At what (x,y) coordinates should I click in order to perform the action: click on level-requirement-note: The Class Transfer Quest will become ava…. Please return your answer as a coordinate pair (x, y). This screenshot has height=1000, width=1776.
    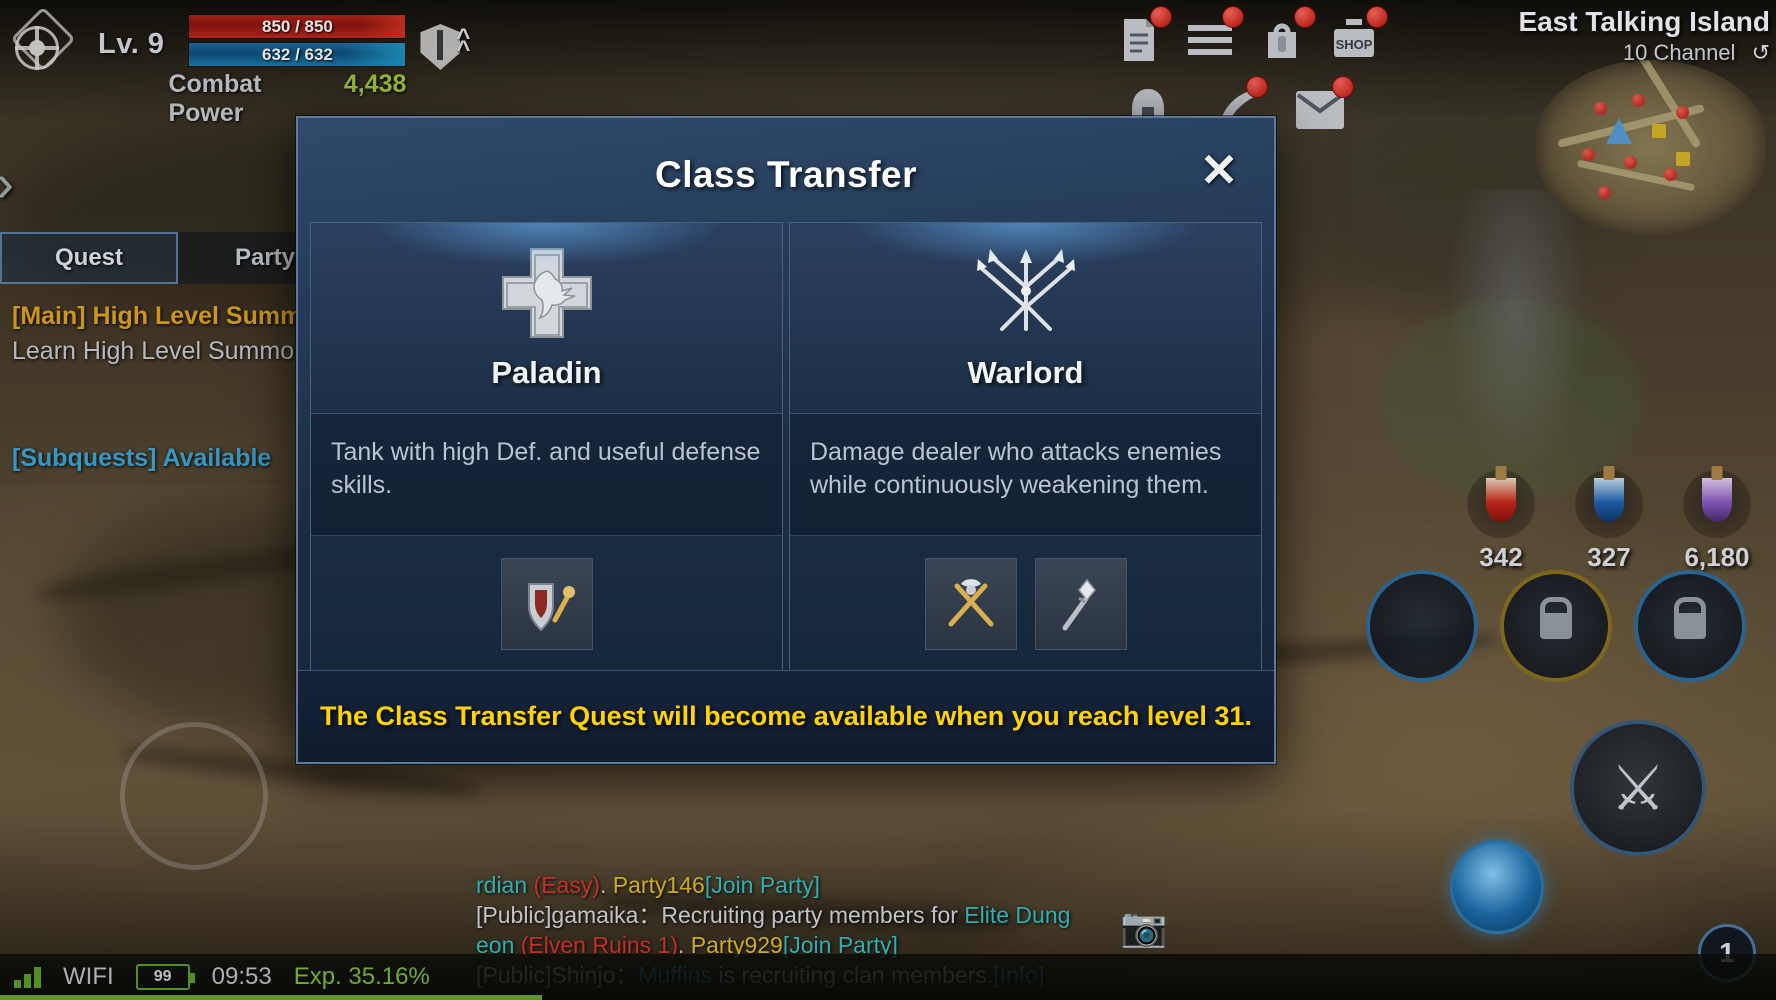
    Looking at the image, I should click on (786, 716).